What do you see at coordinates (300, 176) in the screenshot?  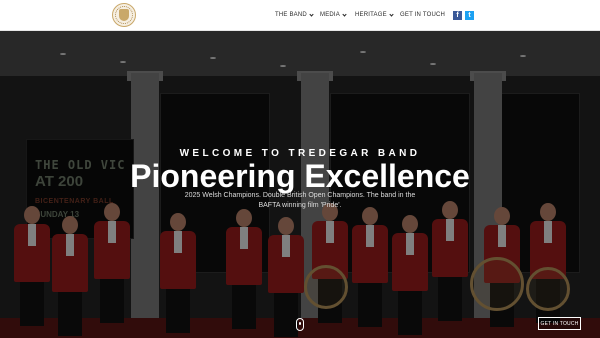 I see `hero-headline: Pioneering Excellence` at bounding box center [300, 176].